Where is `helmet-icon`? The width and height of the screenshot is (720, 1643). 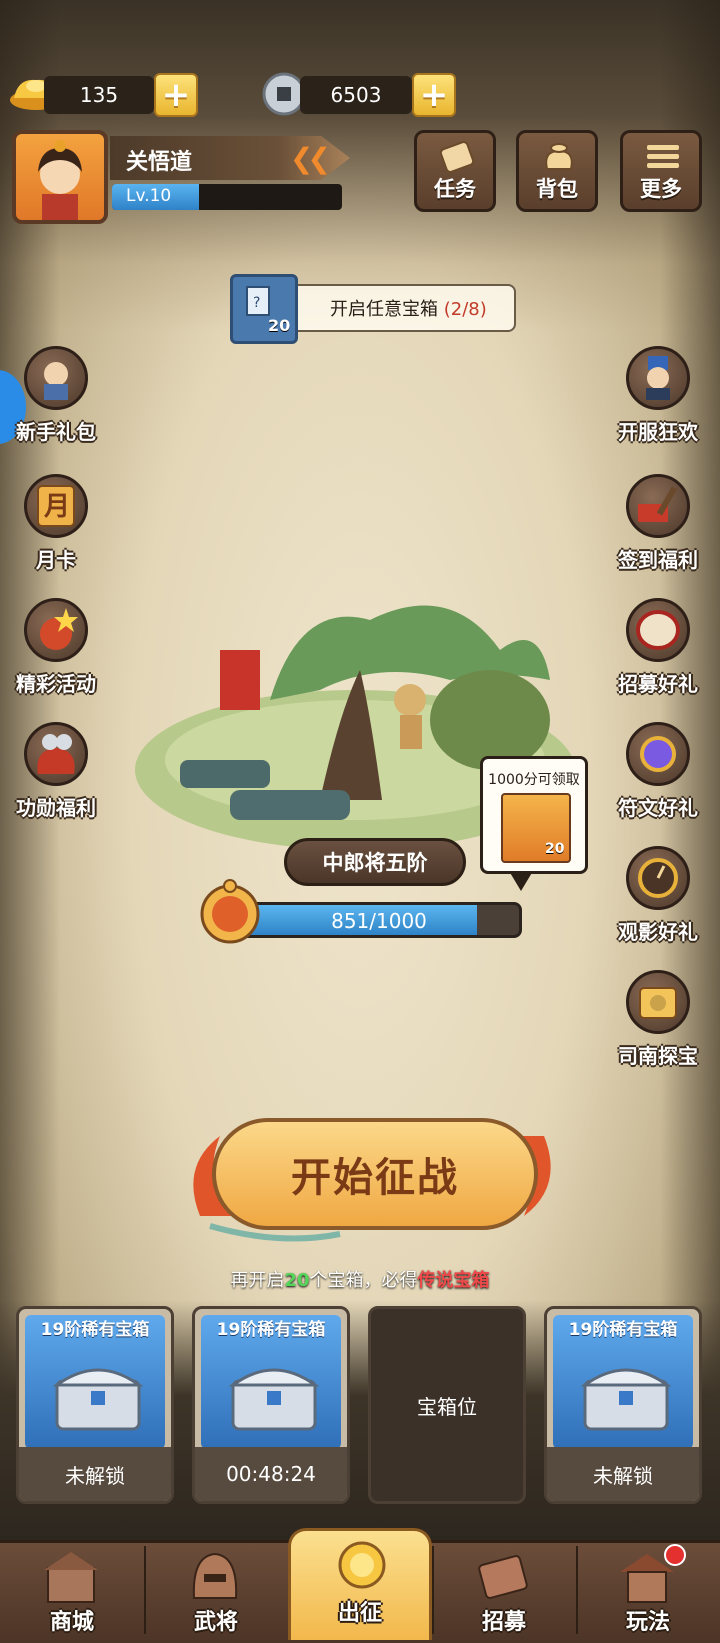
helmet-icon is located at coordinates (215, 1575).